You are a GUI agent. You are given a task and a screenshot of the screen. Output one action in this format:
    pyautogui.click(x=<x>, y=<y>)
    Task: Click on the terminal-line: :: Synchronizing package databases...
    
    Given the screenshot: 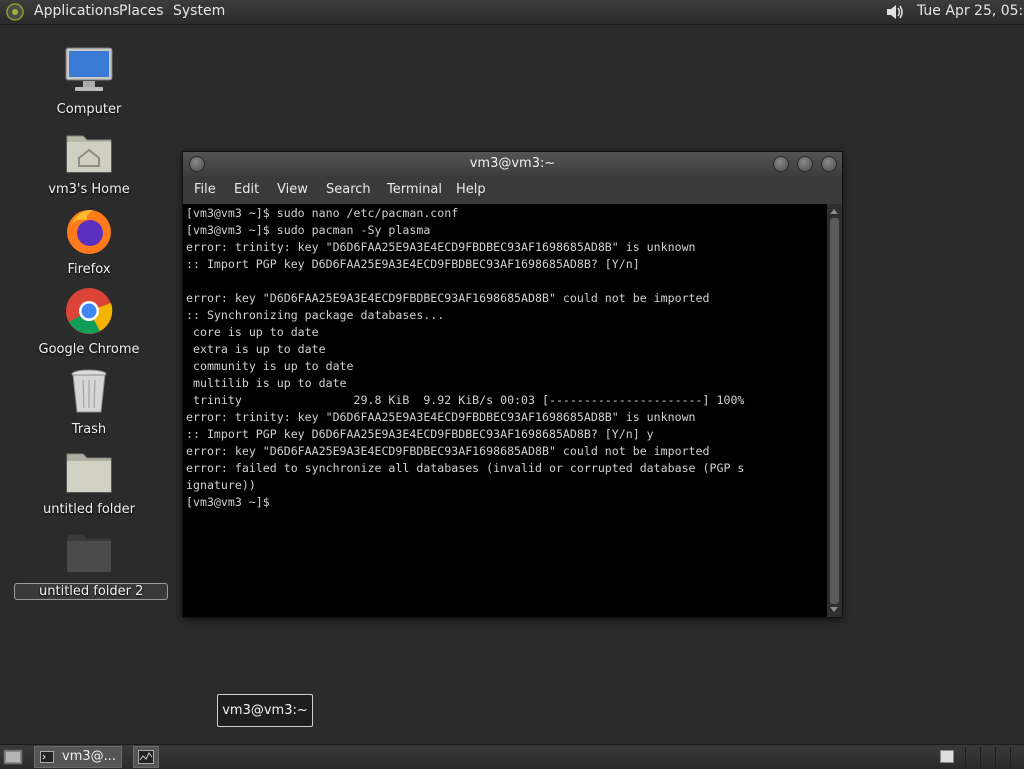 What is the action you would take?
    pyautogui.click(x=315, y=315)
    